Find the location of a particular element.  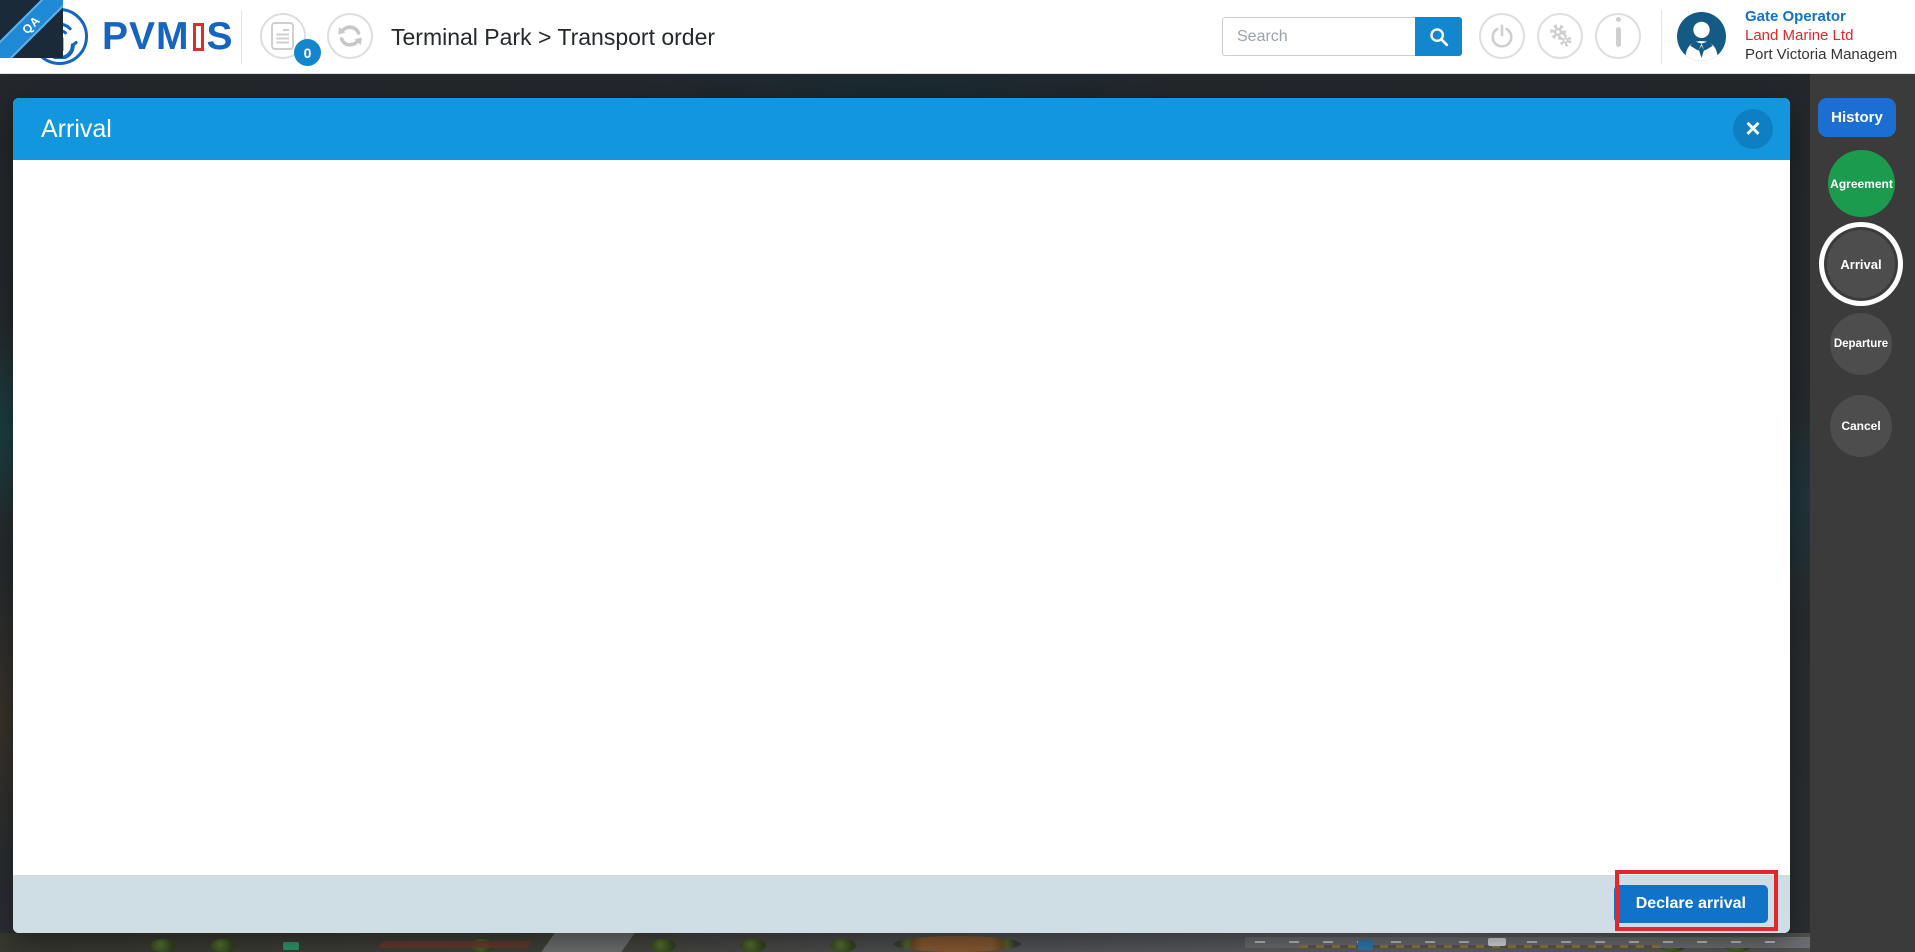

step-label: Arrival is located at coordinates (1861, 264).